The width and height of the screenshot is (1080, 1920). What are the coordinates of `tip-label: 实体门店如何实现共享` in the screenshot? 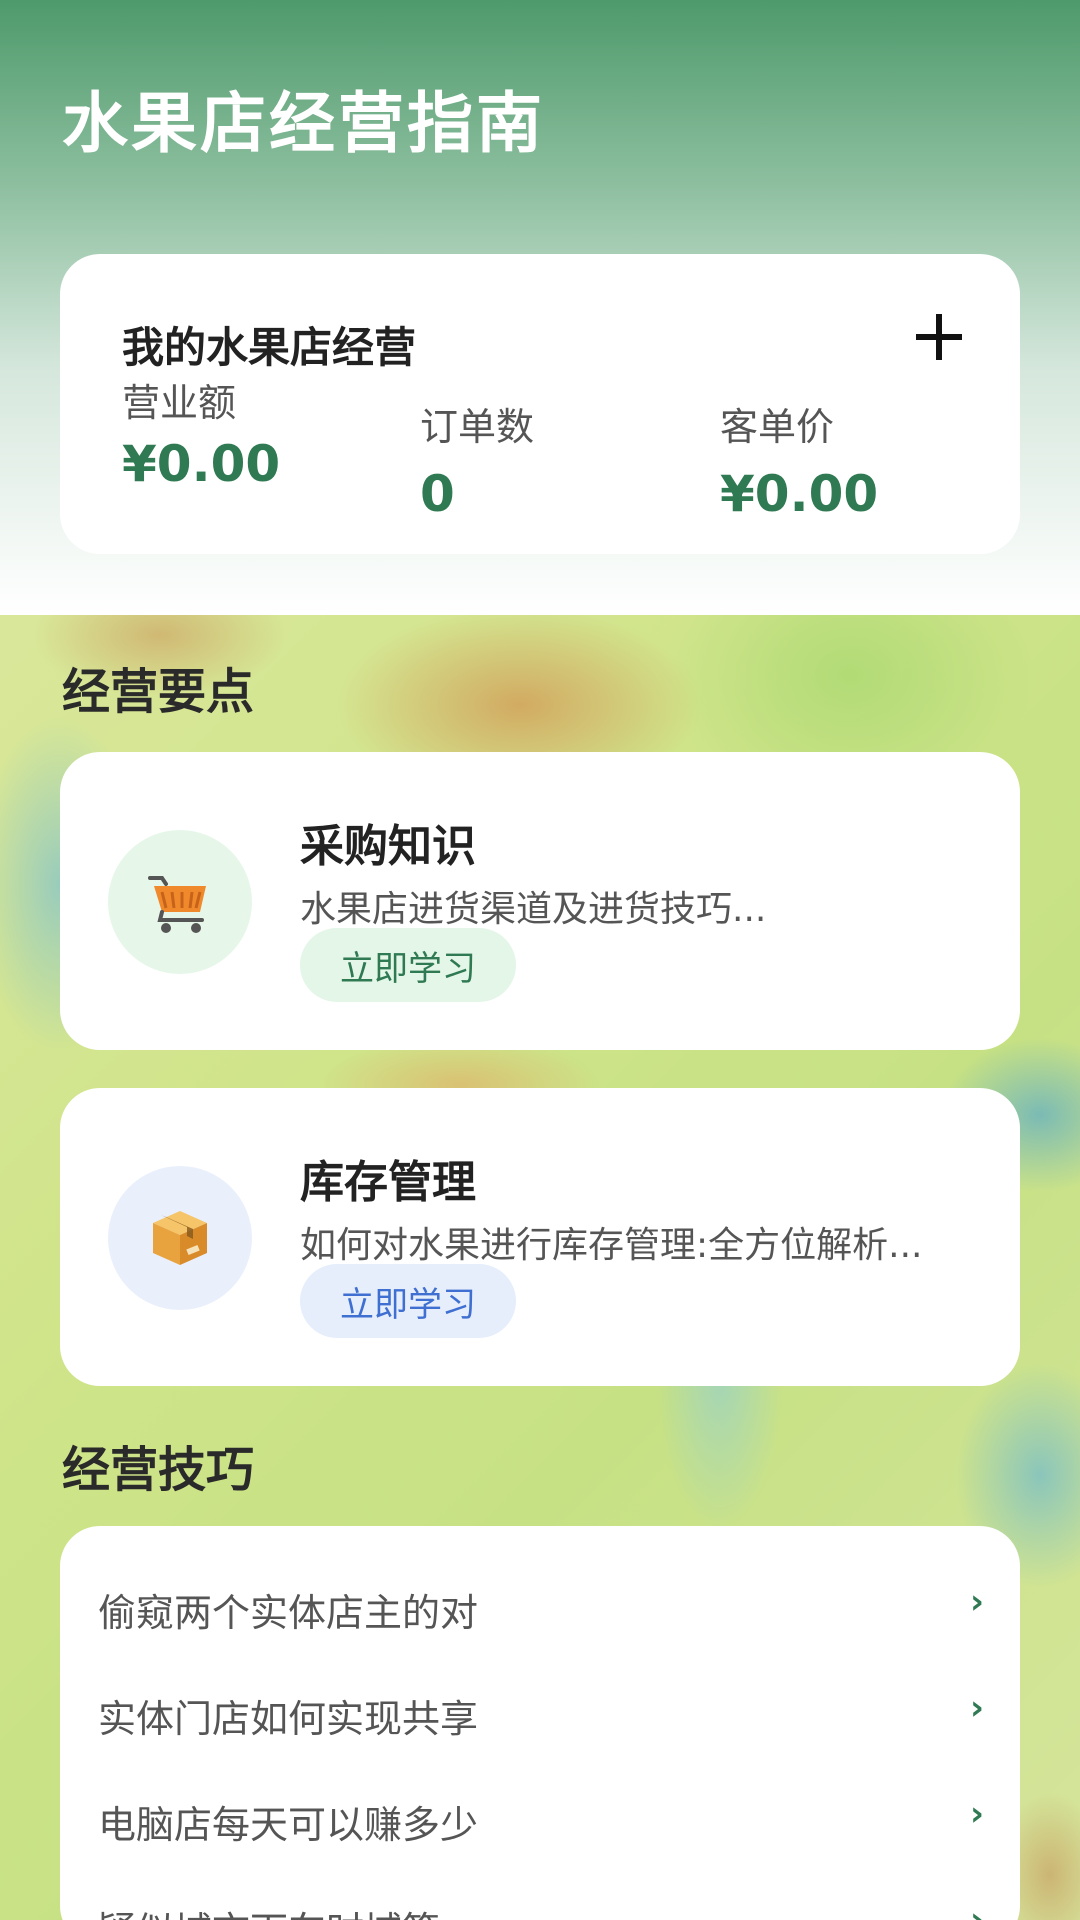 It's located at (288, 1719).